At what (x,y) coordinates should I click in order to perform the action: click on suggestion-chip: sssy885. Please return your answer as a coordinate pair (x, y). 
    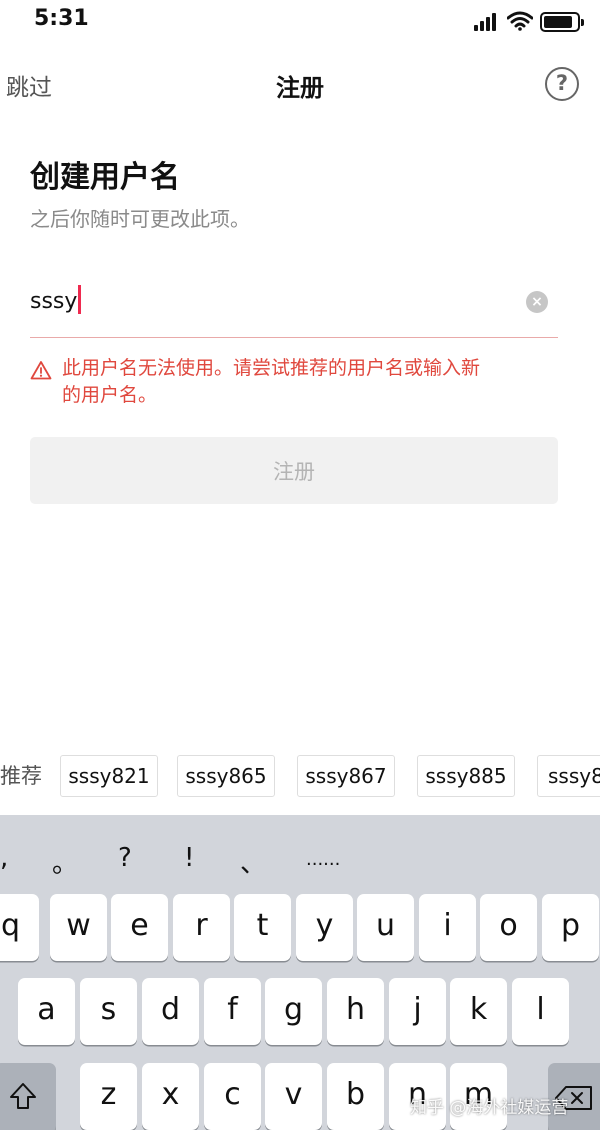
    Looking at the image, I should click on (466, 776).